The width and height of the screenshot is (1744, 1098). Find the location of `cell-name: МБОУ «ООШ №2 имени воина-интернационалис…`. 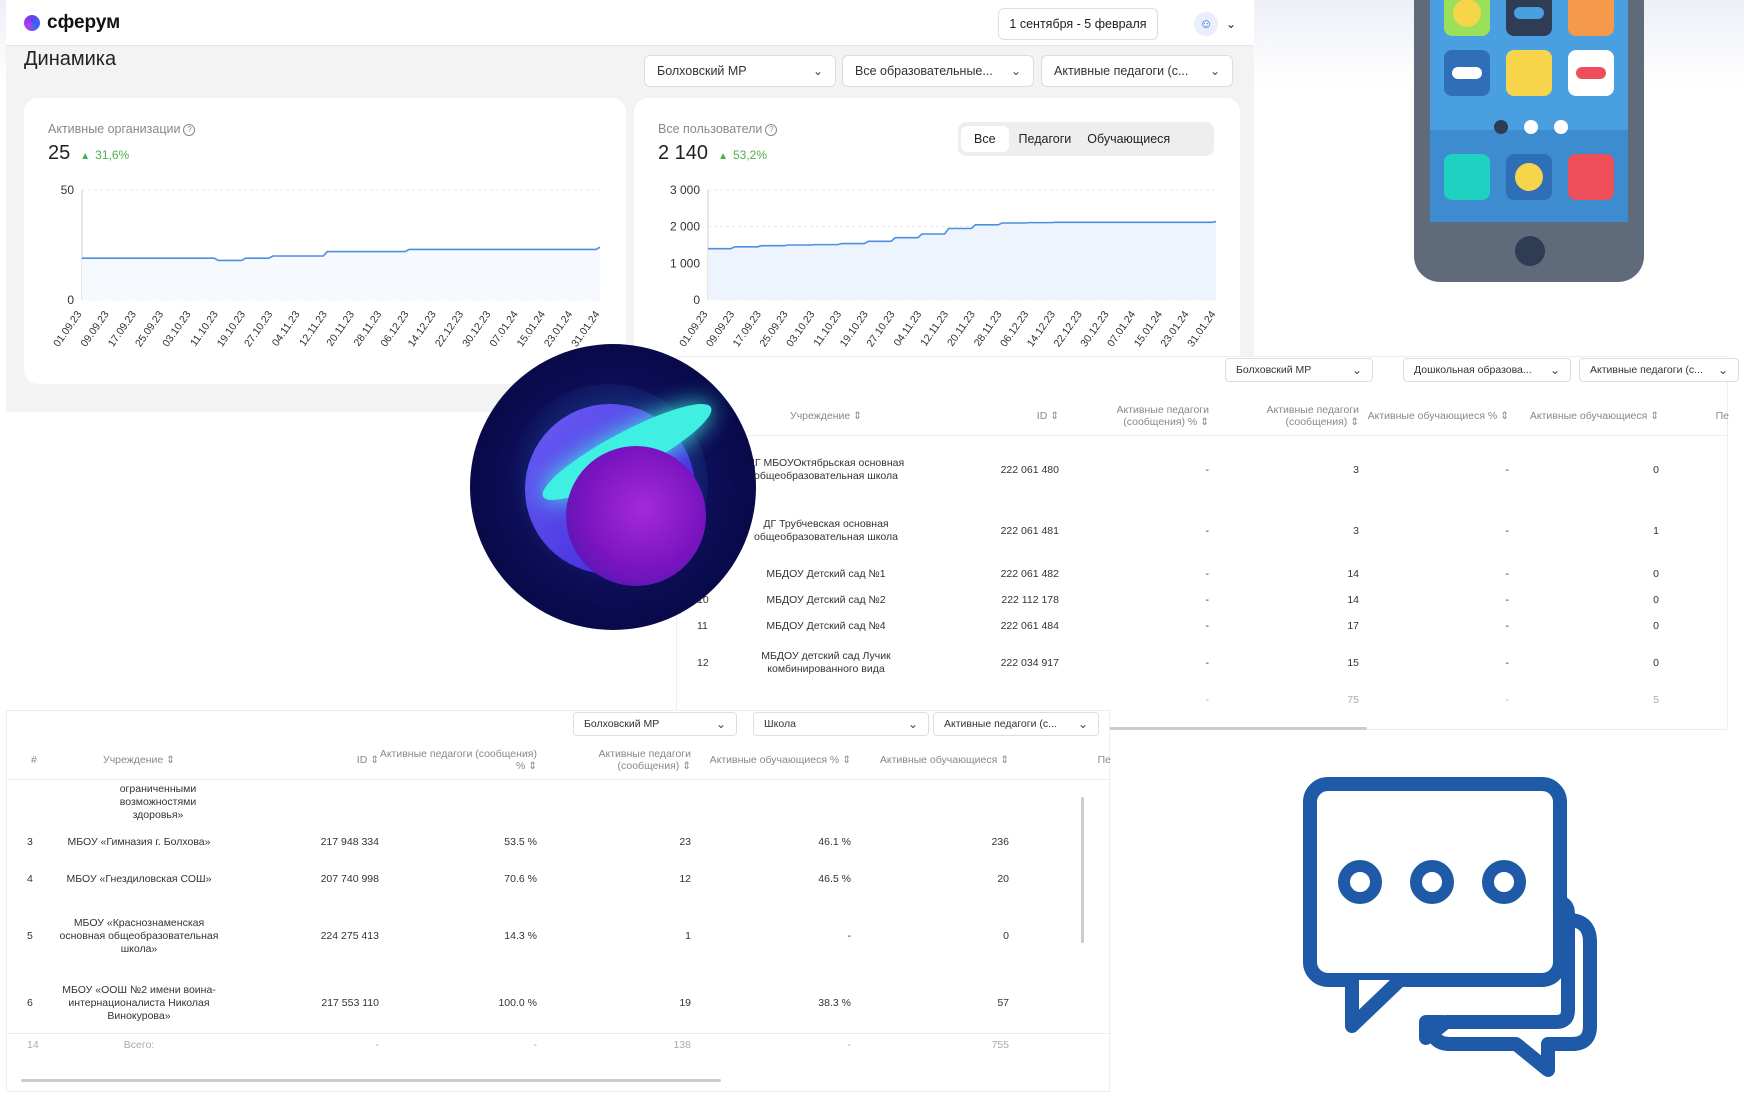

cell-name: МБОУ «ООШ №2 имени воина-интернационалис… is located at coordinates (139, 1003).